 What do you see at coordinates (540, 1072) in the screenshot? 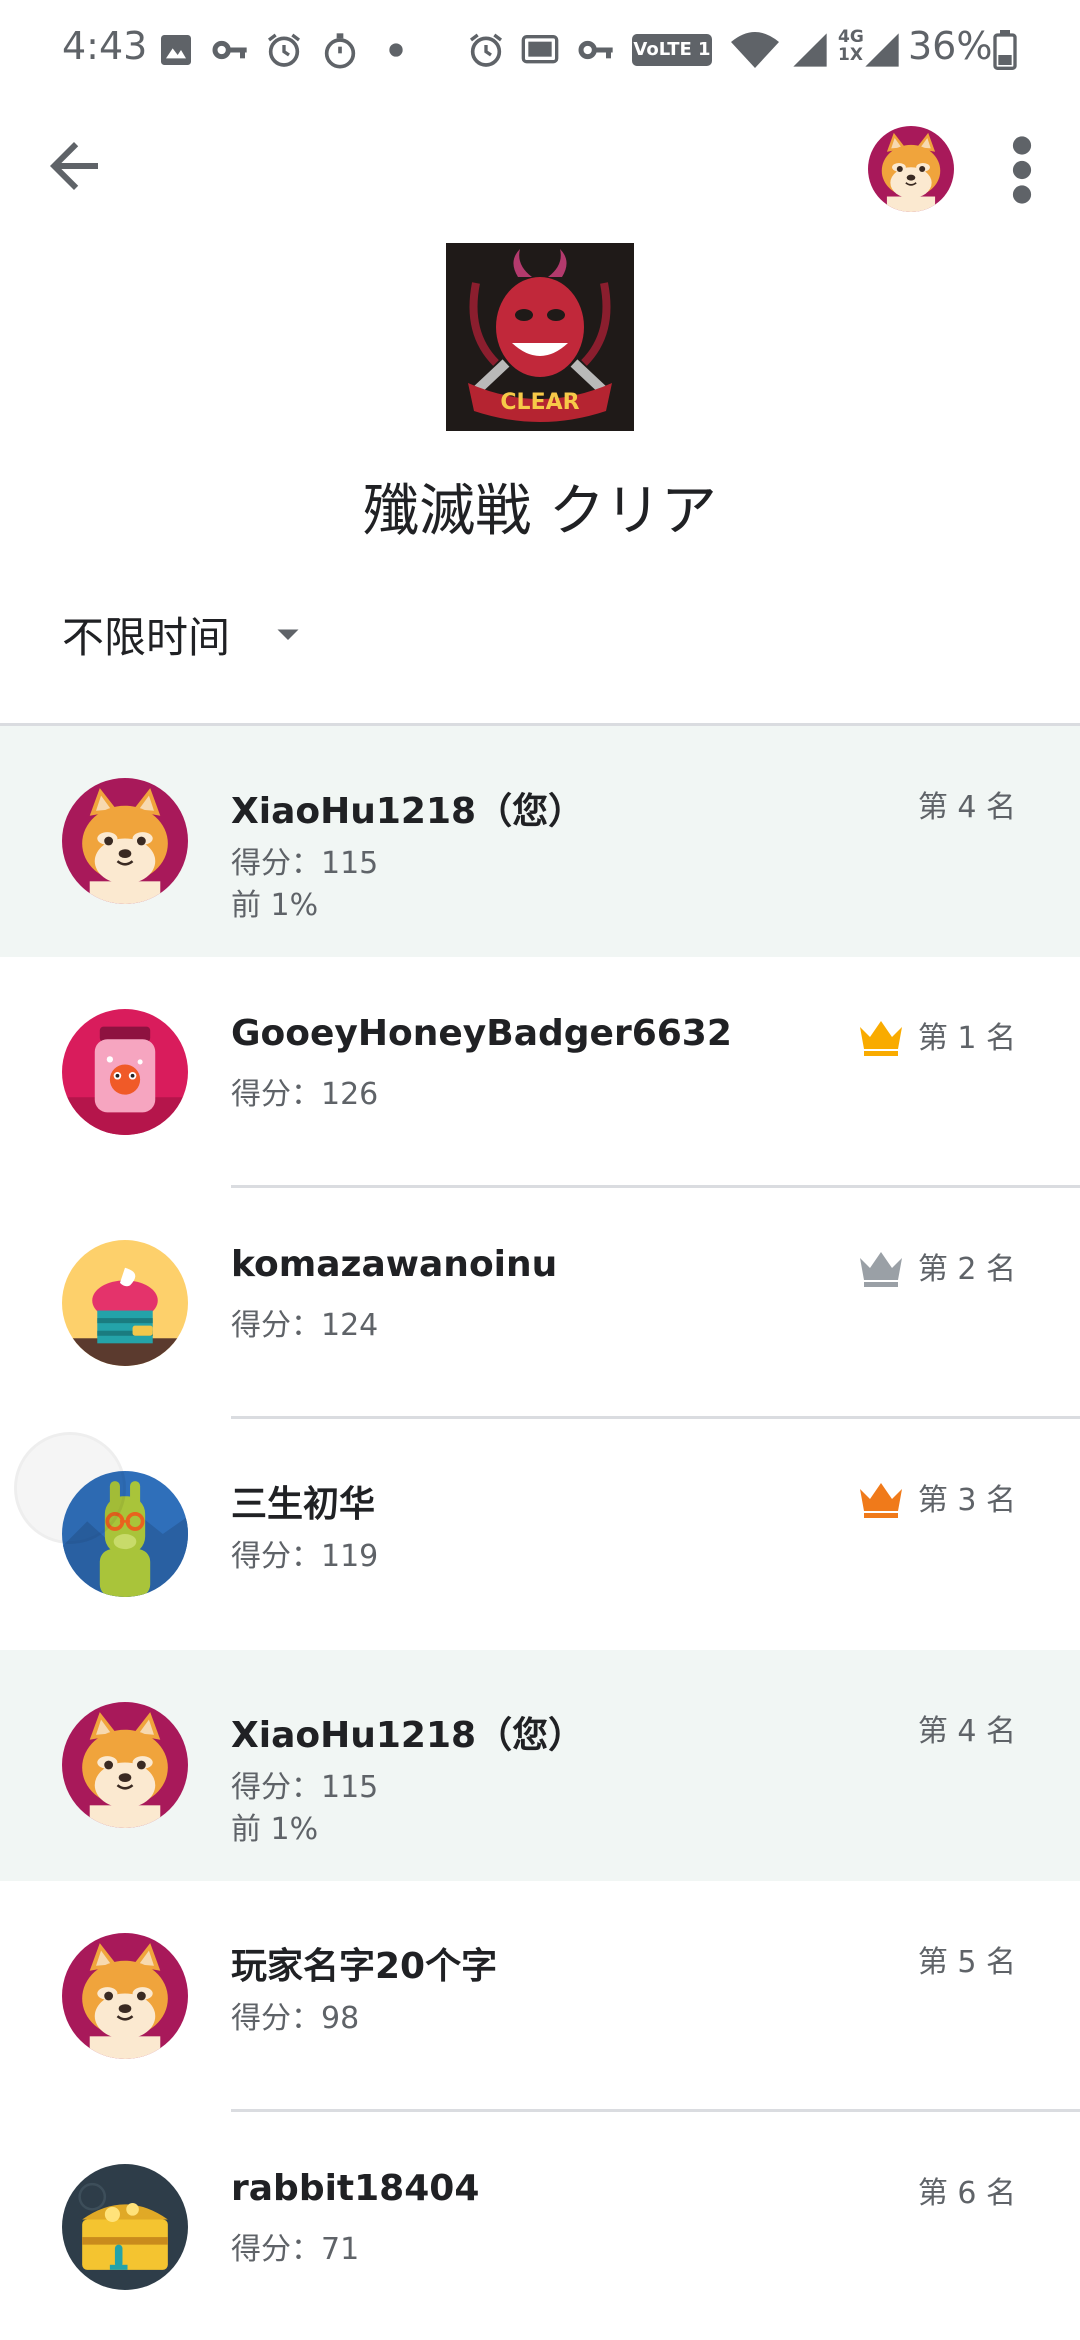
I see `leaderboard-row: GooeyHoneyBadger6632 得分：126 第 1 名` at bounding box center [540, 1072].